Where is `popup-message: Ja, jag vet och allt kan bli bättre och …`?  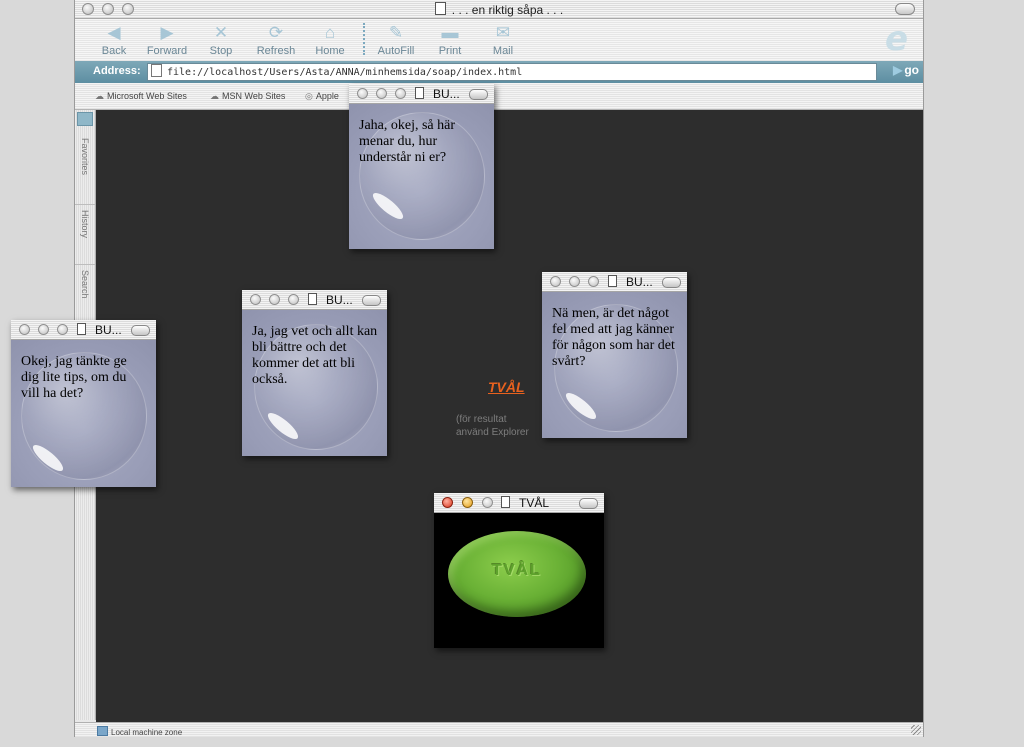
popup-message: Ja, jag vet och allt kan bli bättre och … is located at coordinates (315, 355).